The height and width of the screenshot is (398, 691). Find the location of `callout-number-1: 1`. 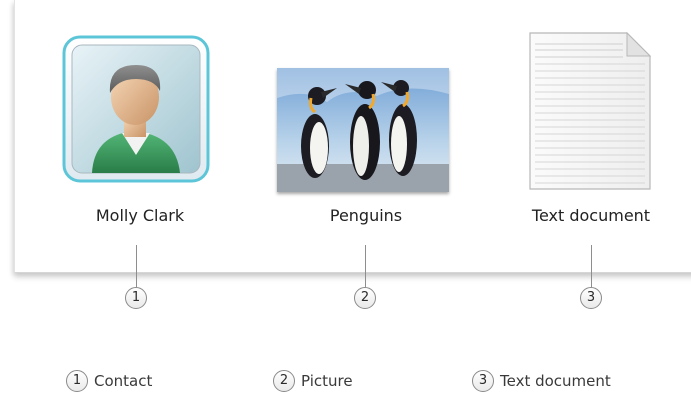

callout-number-1: 1 is located at coordinates (136, 298).